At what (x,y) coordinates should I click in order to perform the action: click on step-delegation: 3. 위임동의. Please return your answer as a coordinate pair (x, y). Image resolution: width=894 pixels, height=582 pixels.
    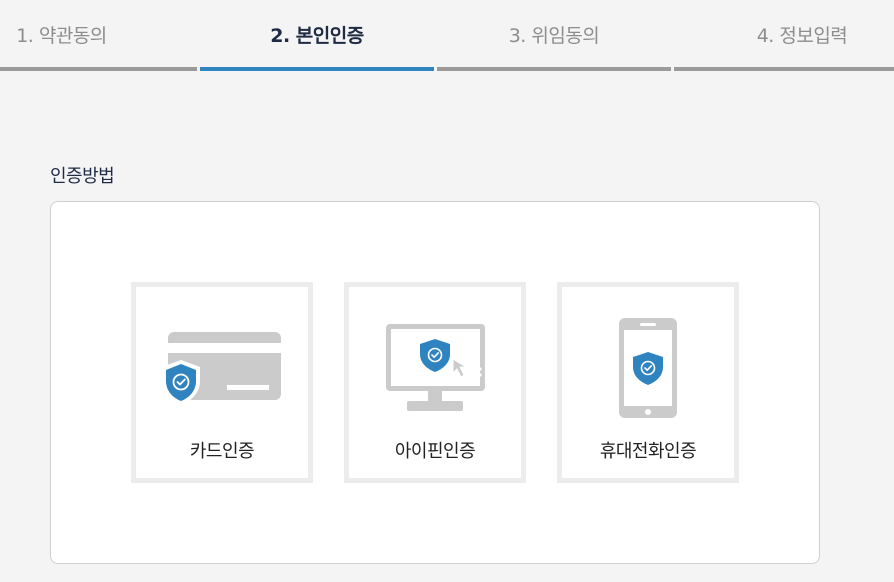
    Looking at the image, I should click on (554, 36).